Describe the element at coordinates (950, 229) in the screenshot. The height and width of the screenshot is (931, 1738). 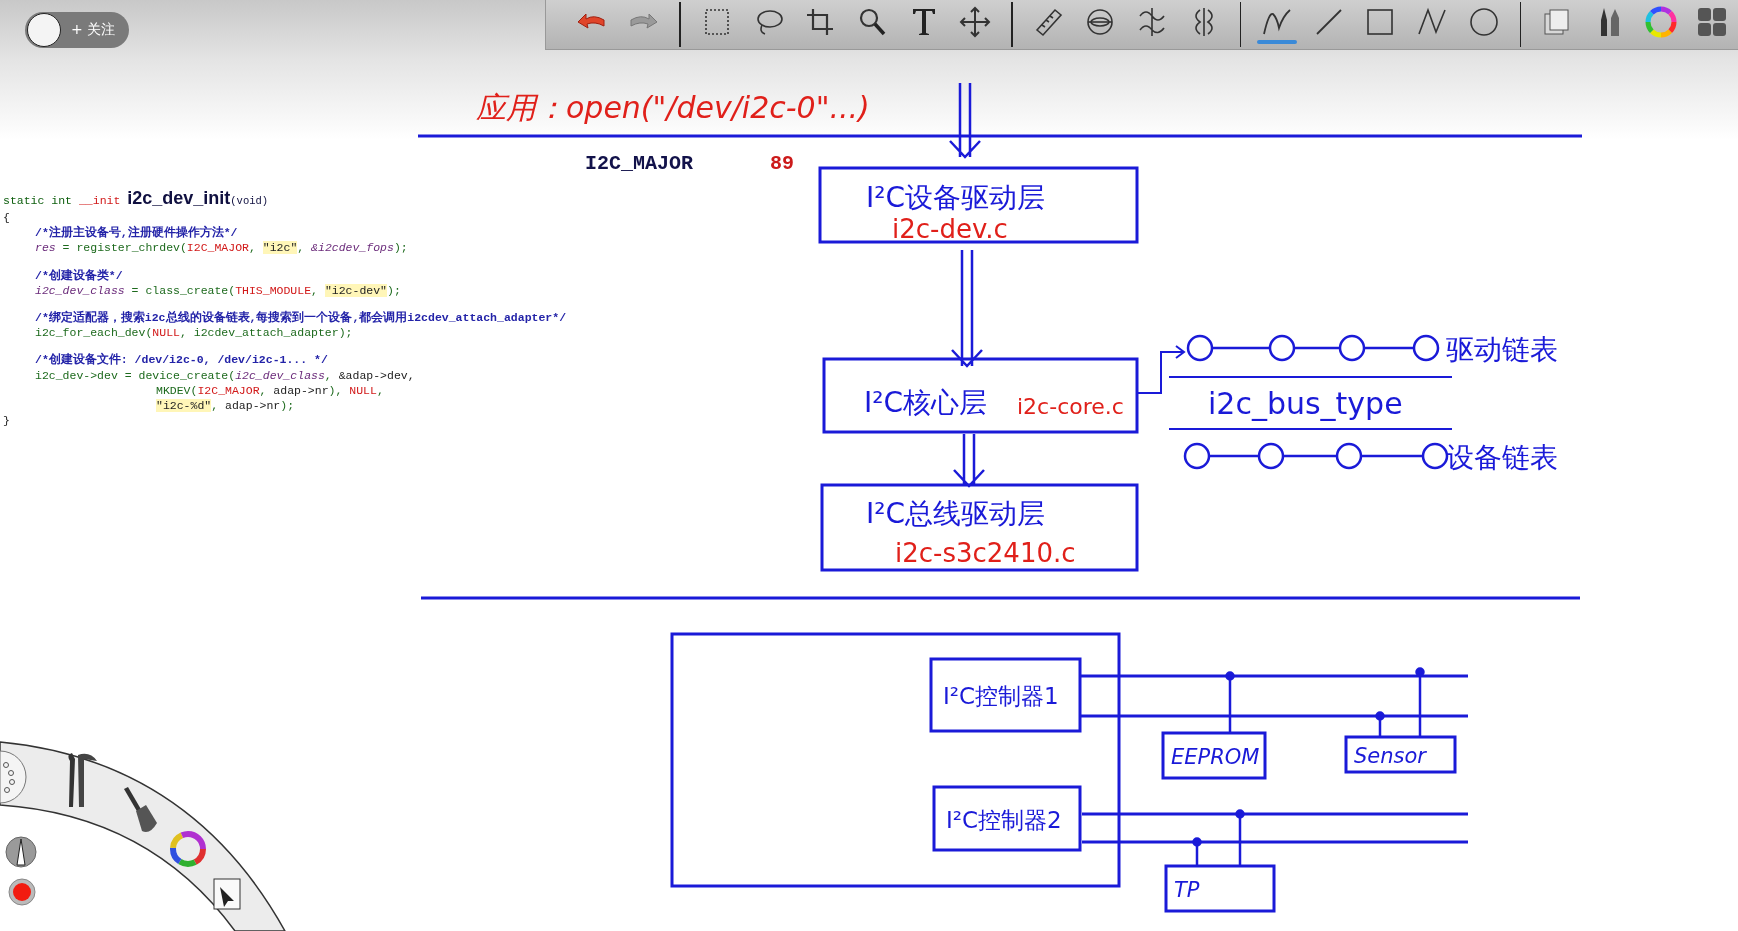
I see `layer-file-name: i2c-dev.c` at that location.